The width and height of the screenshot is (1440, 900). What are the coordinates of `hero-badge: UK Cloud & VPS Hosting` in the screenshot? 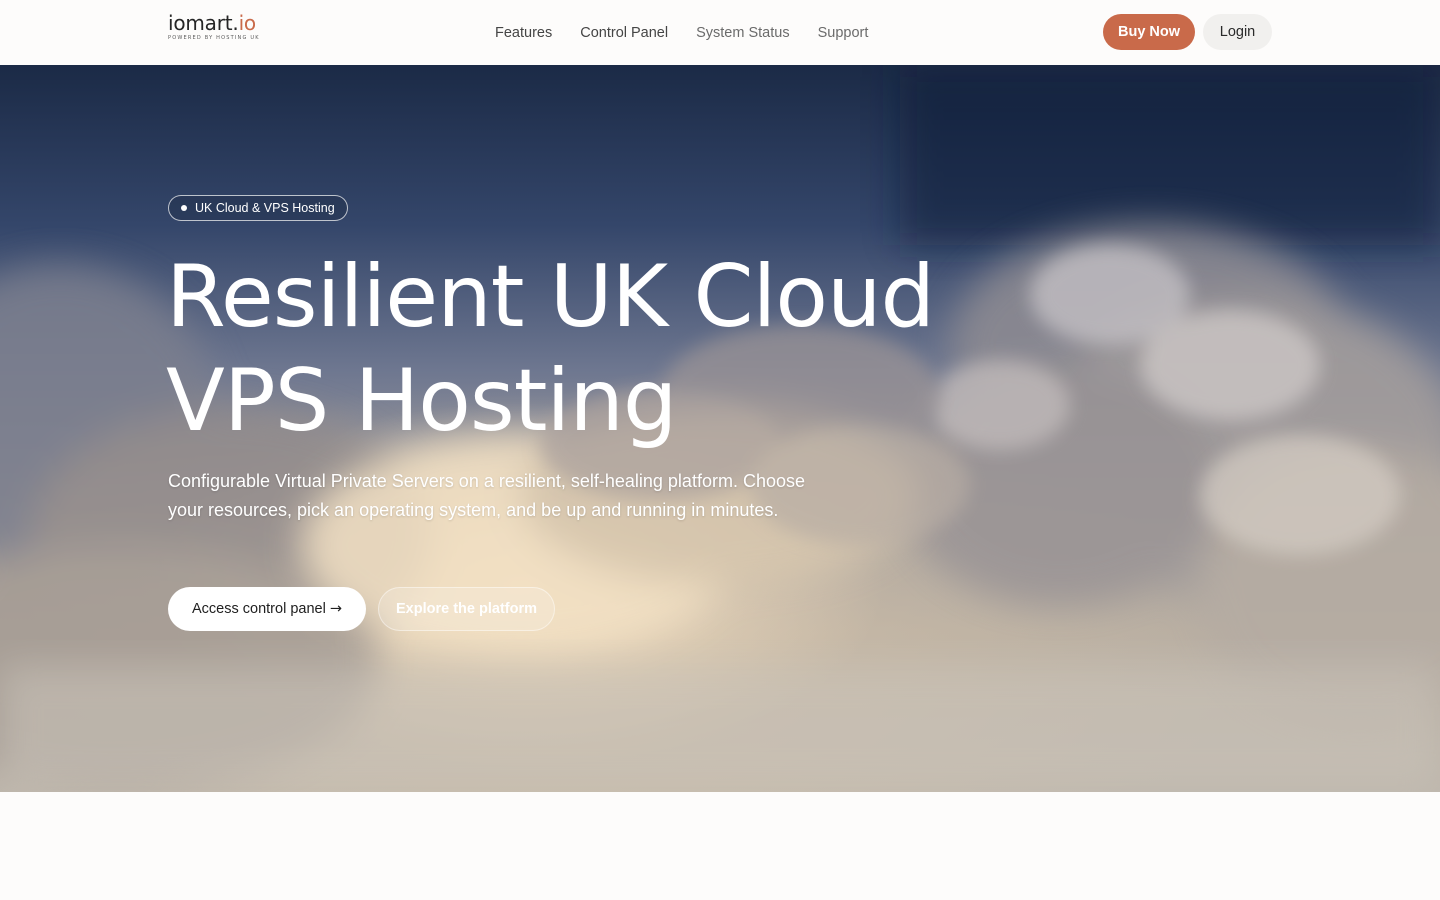 It's located at (258, 208).